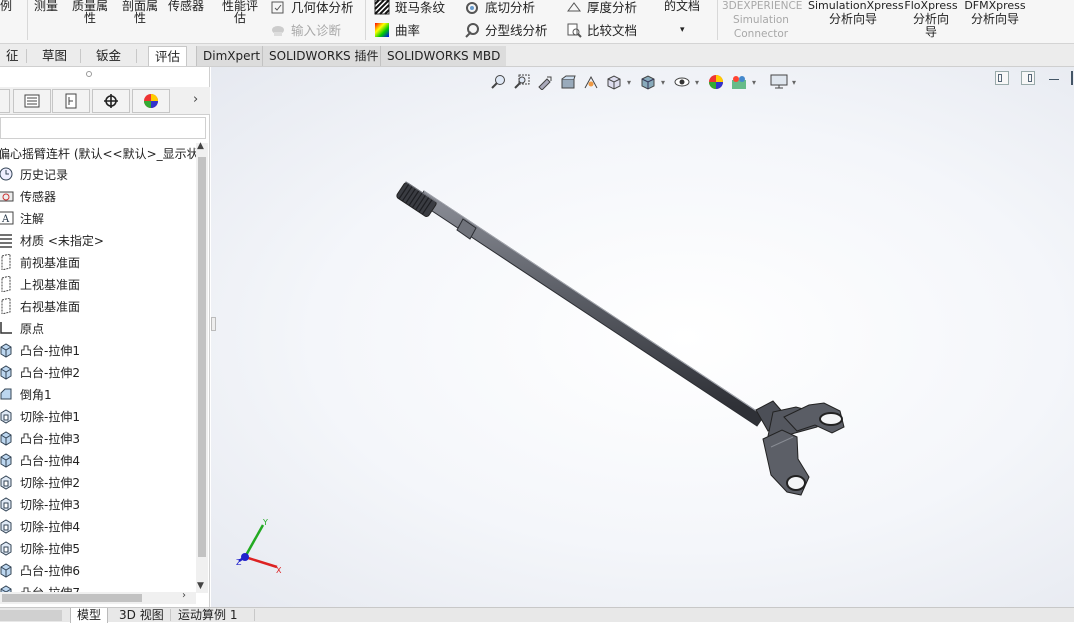  I want to click on floxpress-button: FloXpress 分析向 导, so click(931, 19).